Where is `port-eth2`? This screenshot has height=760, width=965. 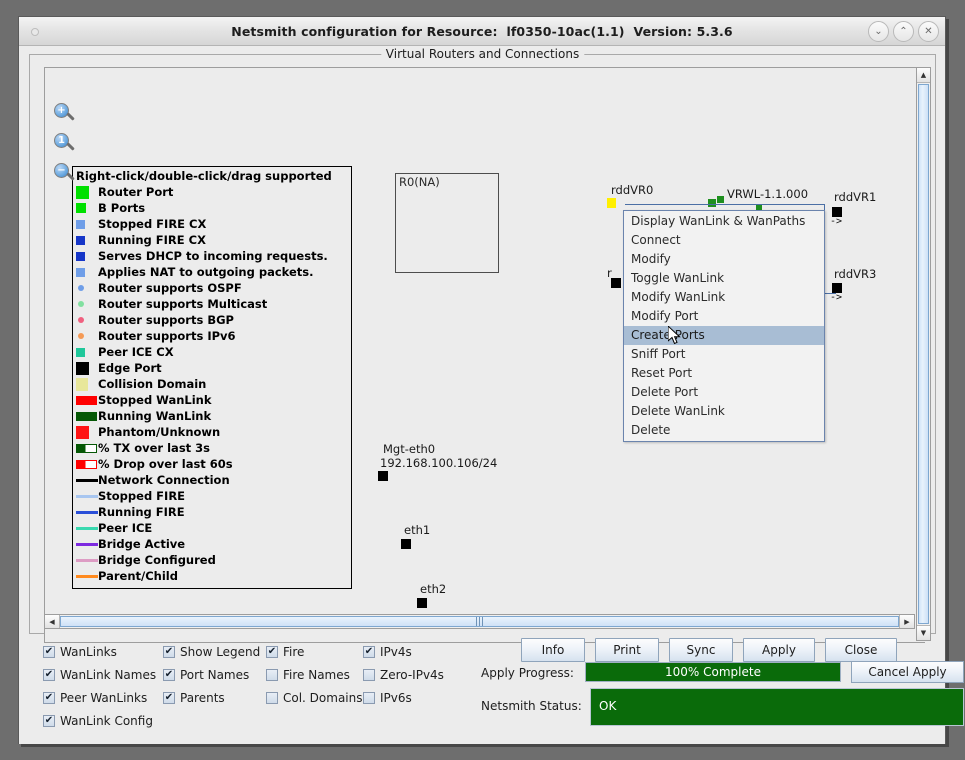 port-eth2 is located at coordinates (422, 603).